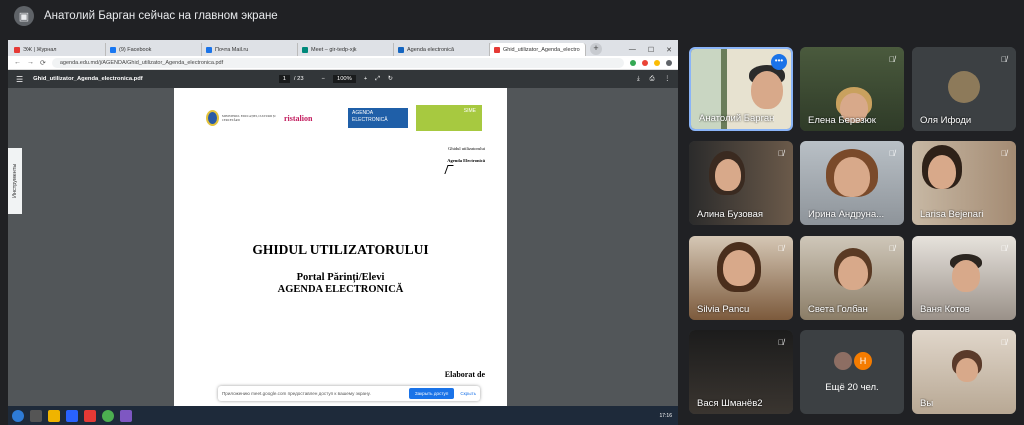  I want to click on zoom-out-icon: −, so click(323, 79).